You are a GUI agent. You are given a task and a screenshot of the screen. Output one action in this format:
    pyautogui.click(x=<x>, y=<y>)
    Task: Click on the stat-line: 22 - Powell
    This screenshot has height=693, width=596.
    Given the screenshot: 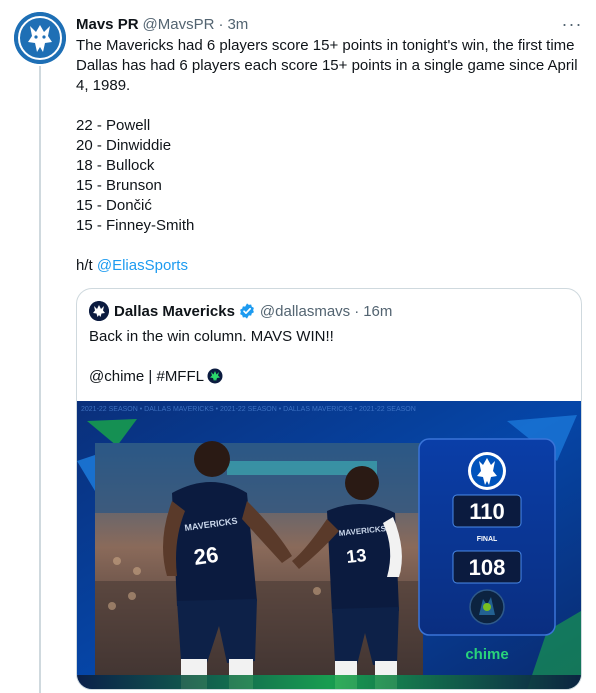 What is the action you would take?
    pyautogui.click(x=113, y=125)
    